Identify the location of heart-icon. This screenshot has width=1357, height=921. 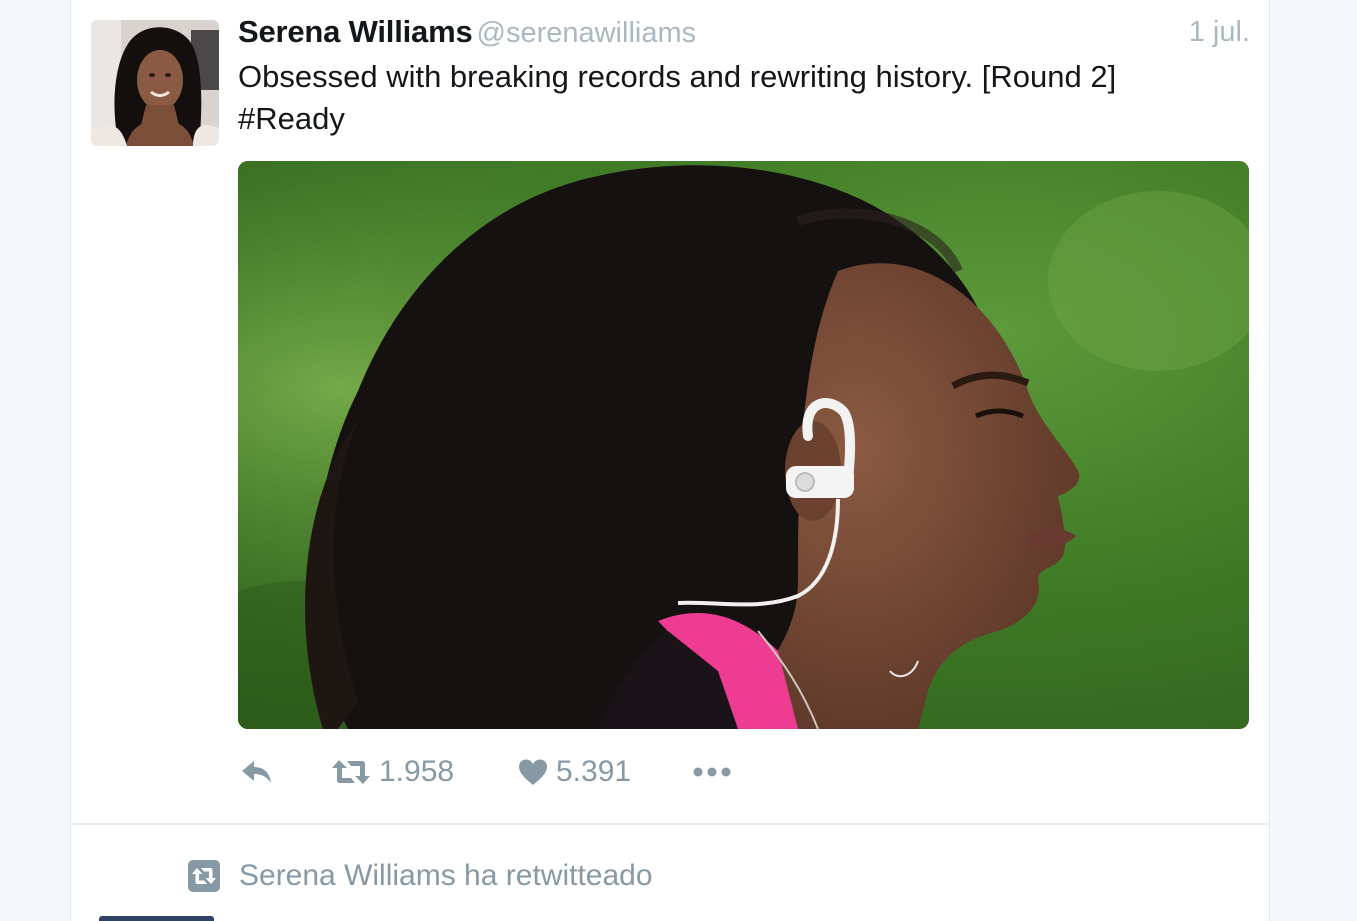
(533, 772).